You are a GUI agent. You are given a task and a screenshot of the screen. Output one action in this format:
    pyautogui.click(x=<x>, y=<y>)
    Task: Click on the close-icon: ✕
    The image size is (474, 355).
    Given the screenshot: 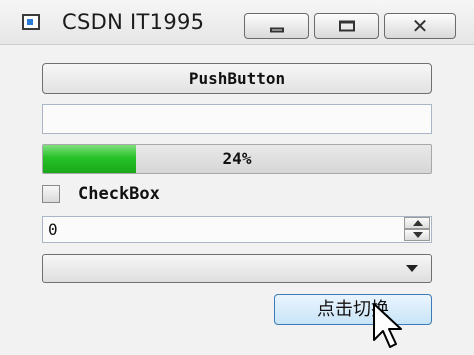 What is the action you would take?
    pyautogui.click(x=420, y=26)
    